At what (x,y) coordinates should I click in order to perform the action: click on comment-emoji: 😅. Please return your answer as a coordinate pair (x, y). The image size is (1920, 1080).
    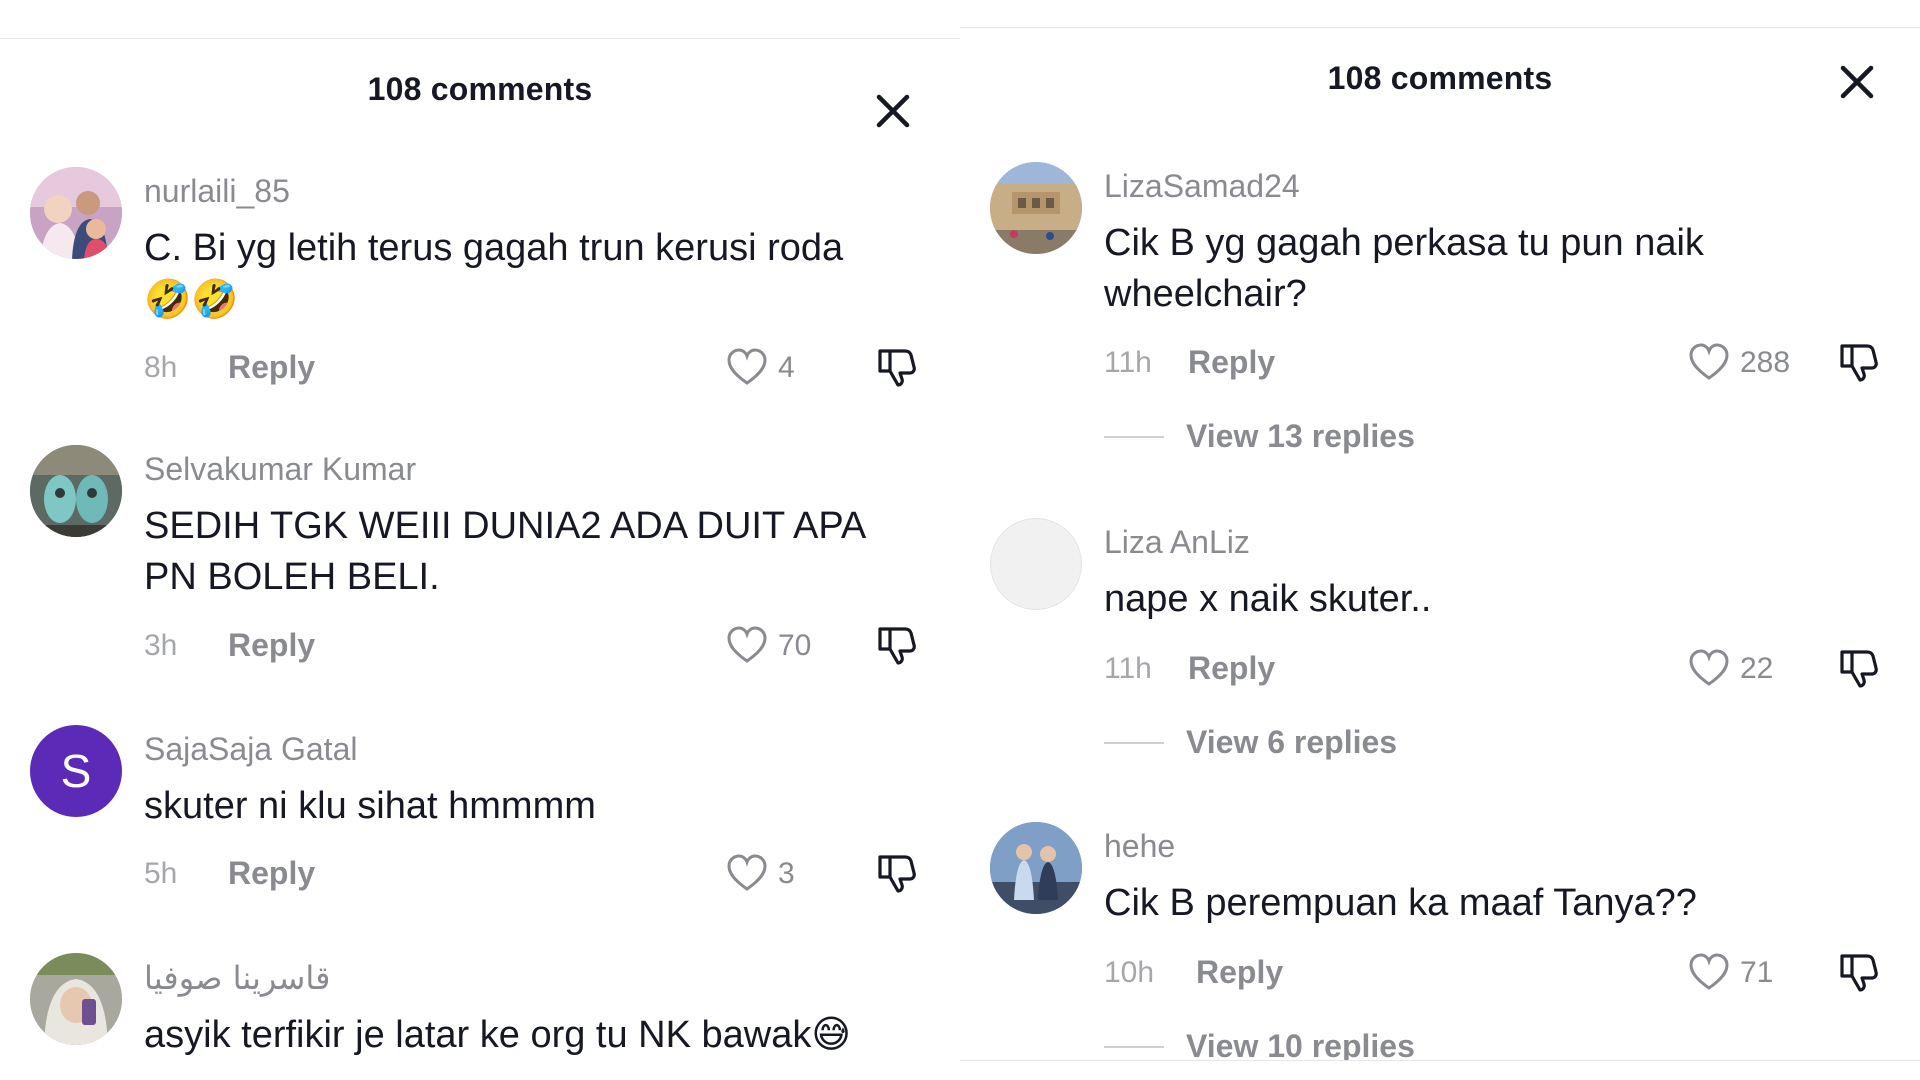
    Looking at the image, I should click on (831, 1034).